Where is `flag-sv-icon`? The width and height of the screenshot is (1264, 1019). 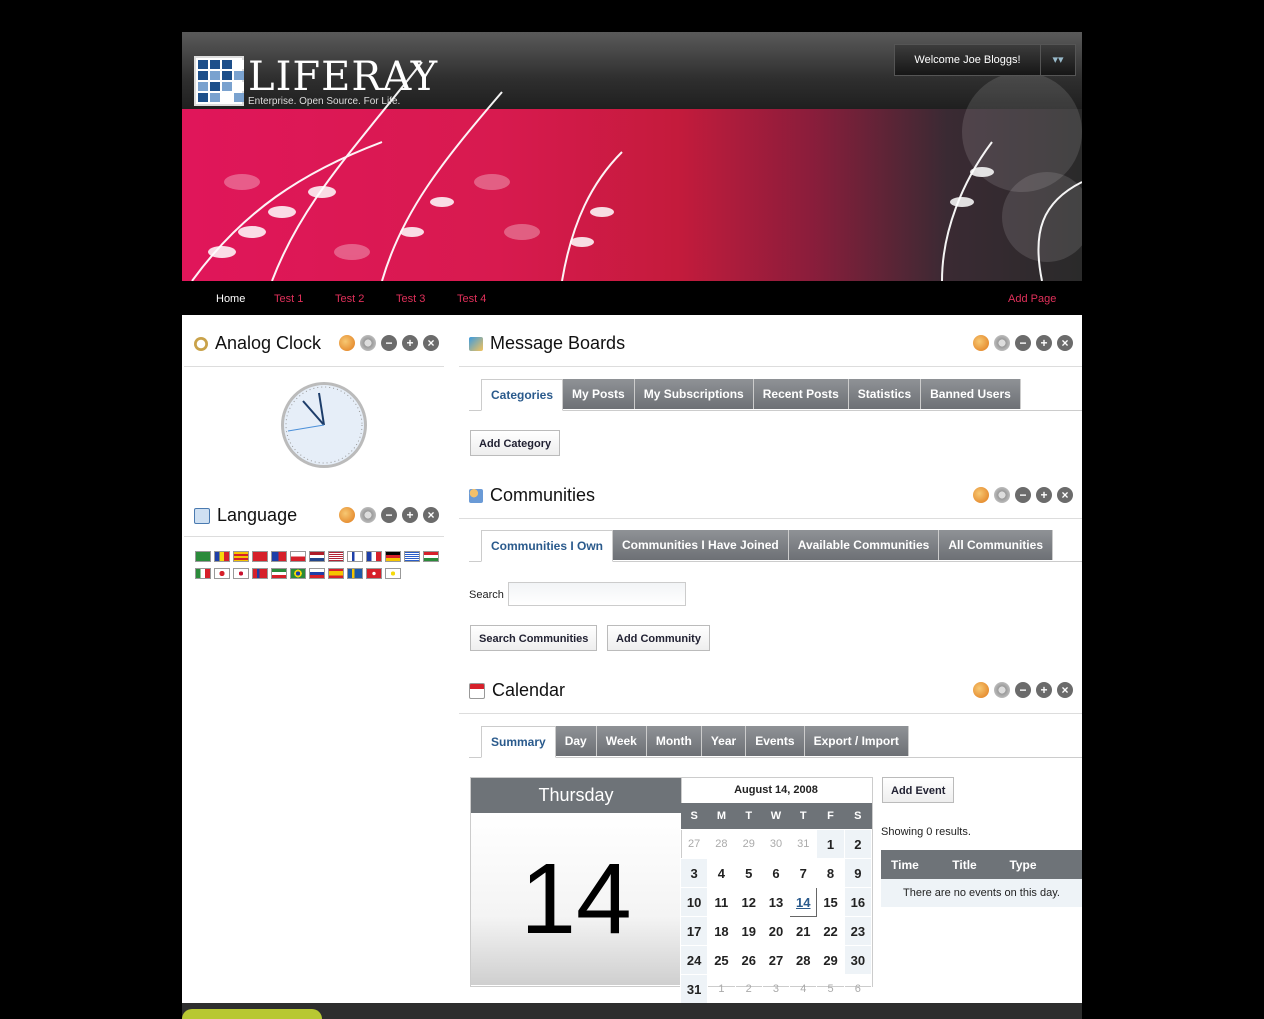
flag-sv-icon is located at coordinates (355, 573).